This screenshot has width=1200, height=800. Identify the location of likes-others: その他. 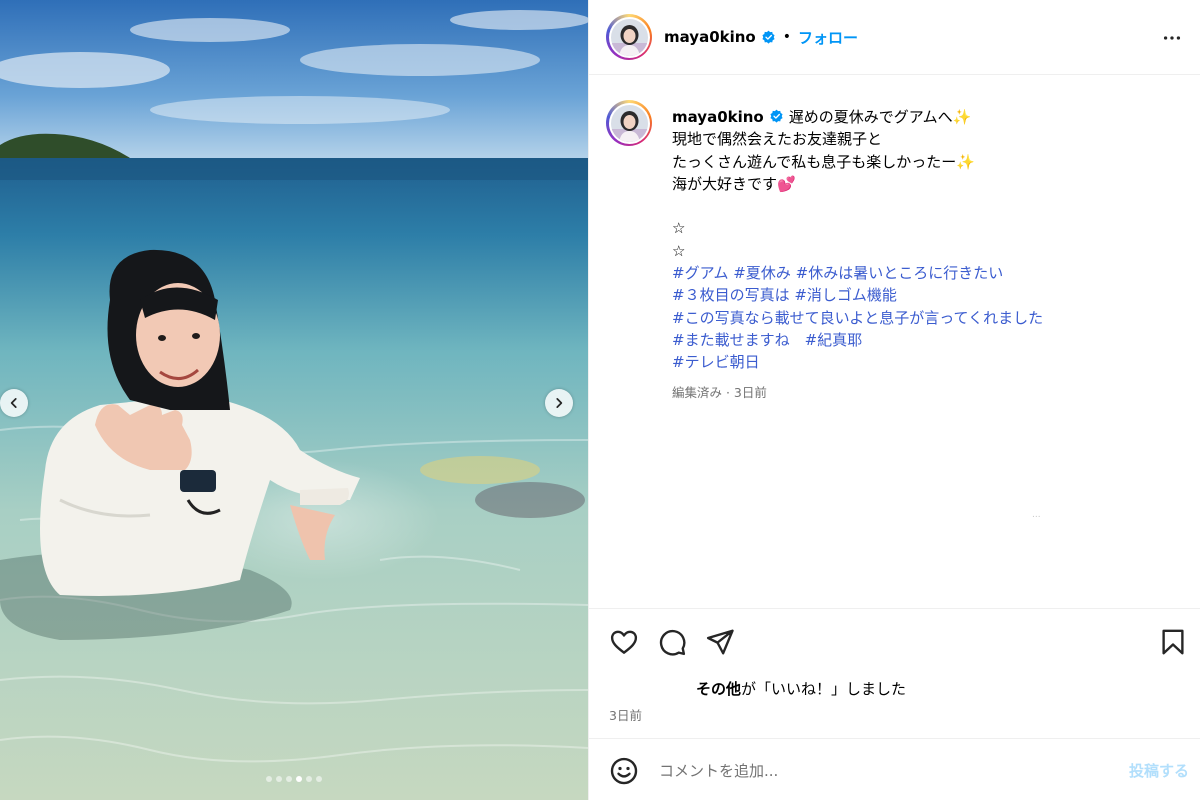
(719, 689).